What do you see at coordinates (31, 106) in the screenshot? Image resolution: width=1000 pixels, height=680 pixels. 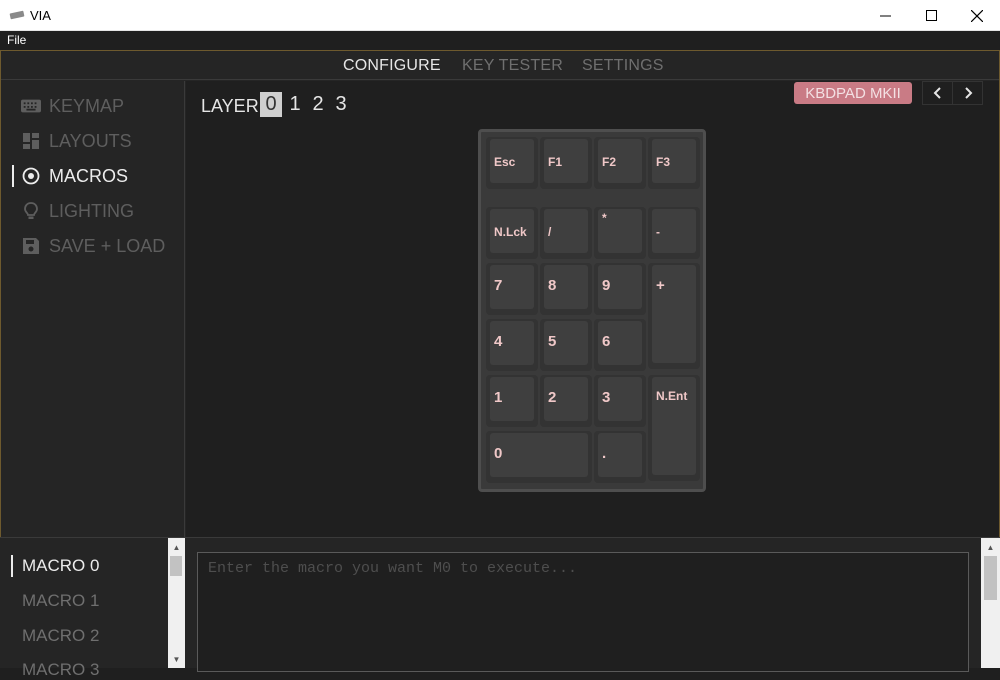 I see `keyboard-icon` at bounding box center [31, 106].